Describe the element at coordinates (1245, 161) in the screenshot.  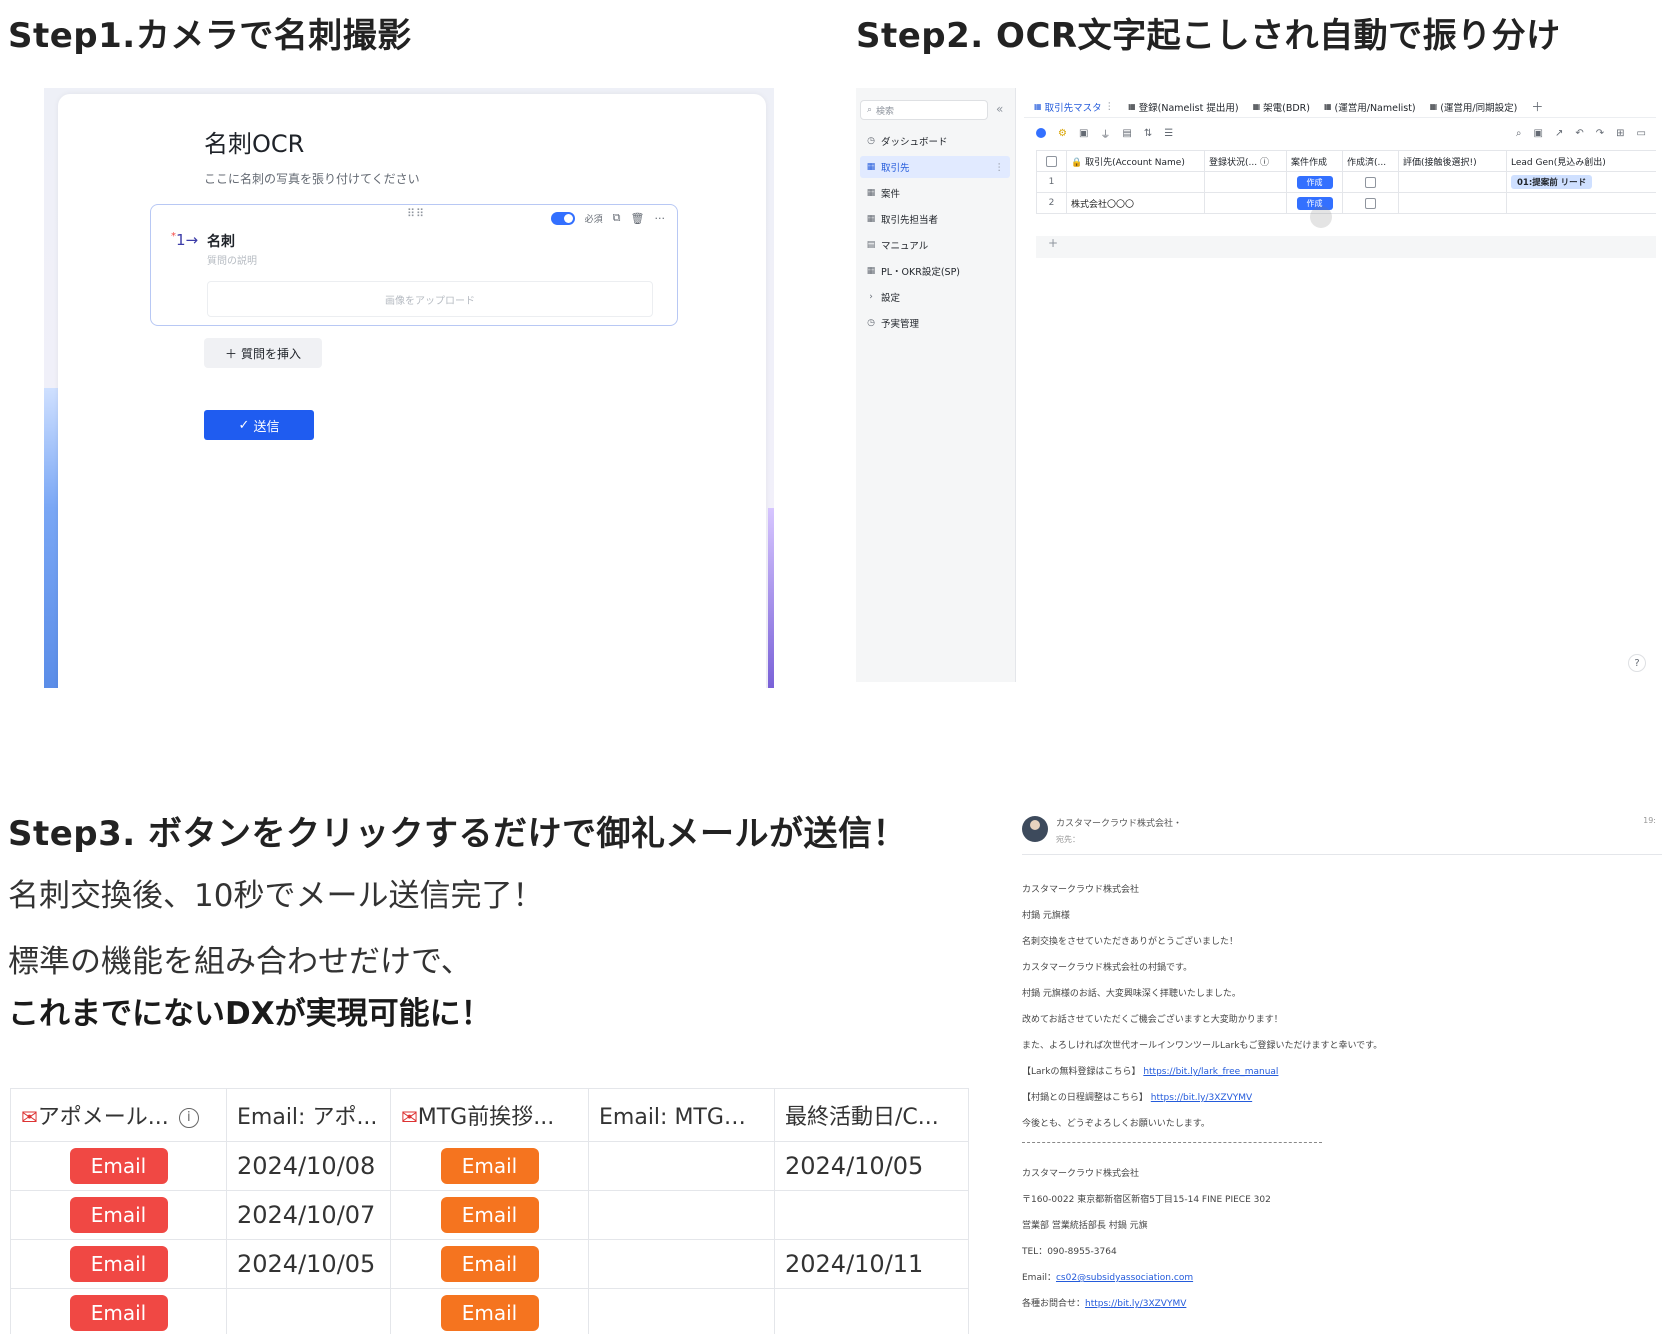
I see `column-header-status: 登録状況(... ⓘ` at that location.